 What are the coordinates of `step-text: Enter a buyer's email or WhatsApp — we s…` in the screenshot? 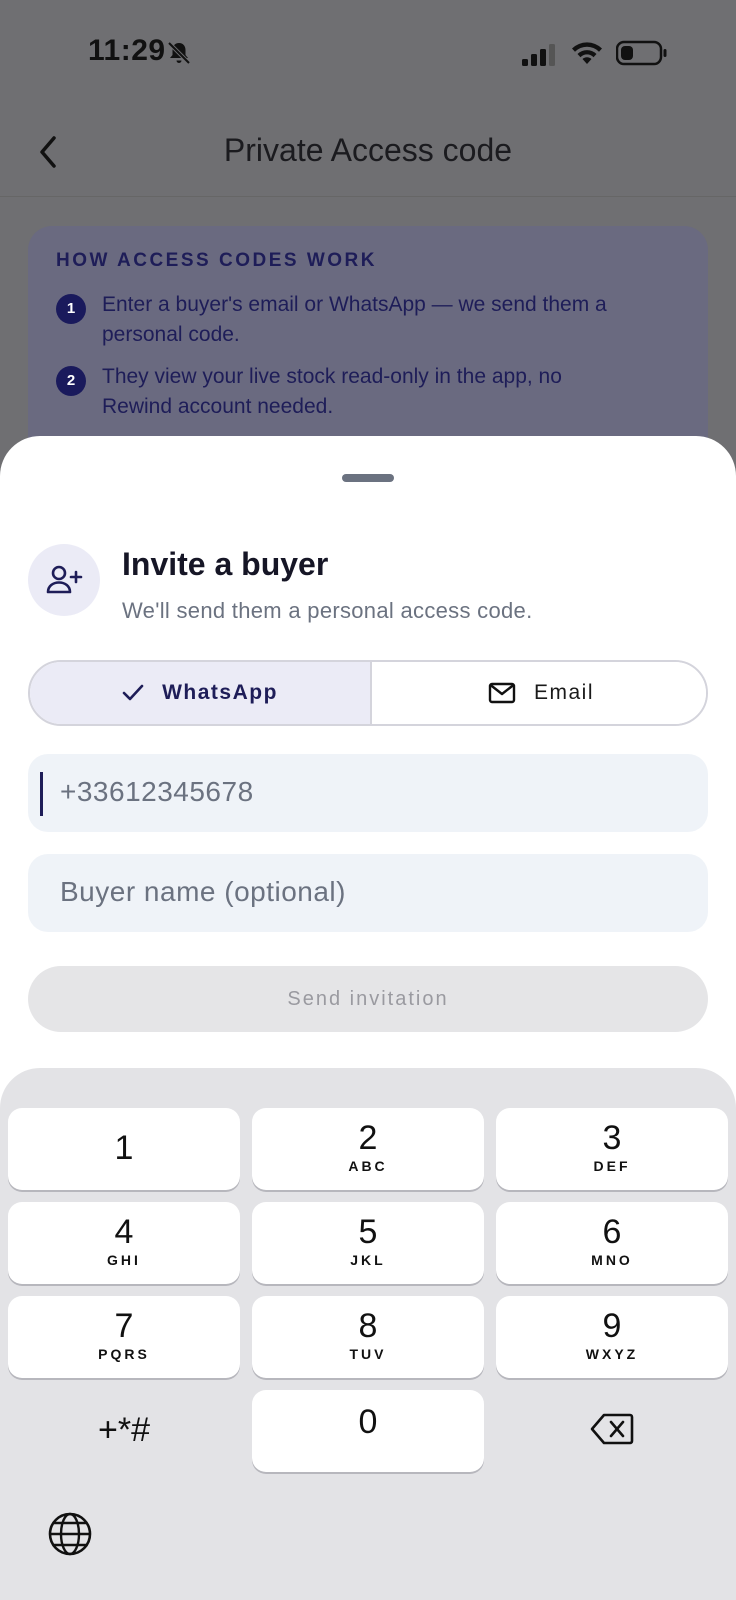 It's located at (397, 320).